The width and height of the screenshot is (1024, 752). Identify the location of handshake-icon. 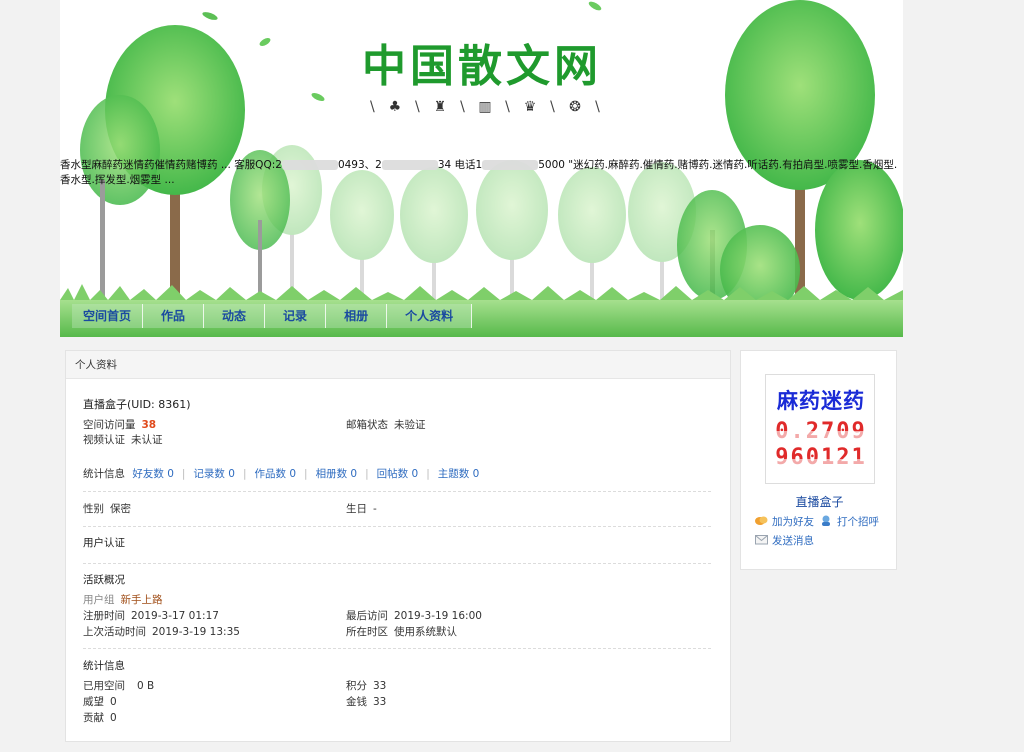
(761, 520).